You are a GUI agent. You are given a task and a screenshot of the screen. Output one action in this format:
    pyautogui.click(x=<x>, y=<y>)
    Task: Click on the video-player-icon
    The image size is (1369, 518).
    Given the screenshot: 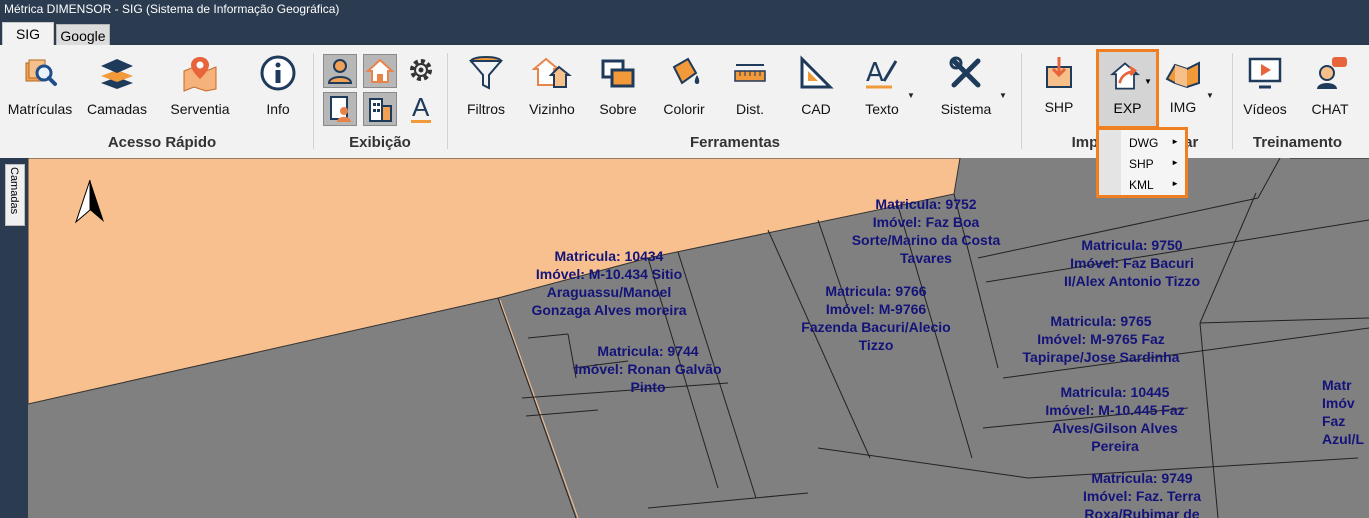 What is the action you would take?
    pyautogui.click(x=1265, y=73)
    